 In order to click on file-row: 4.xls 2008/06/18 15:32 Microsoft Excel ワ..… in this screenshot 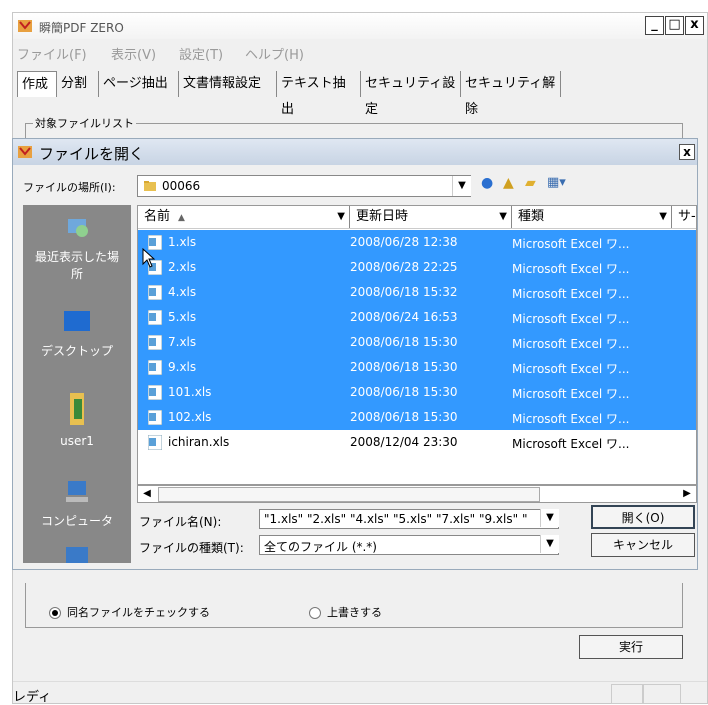, I will do `click(417, 292)`.